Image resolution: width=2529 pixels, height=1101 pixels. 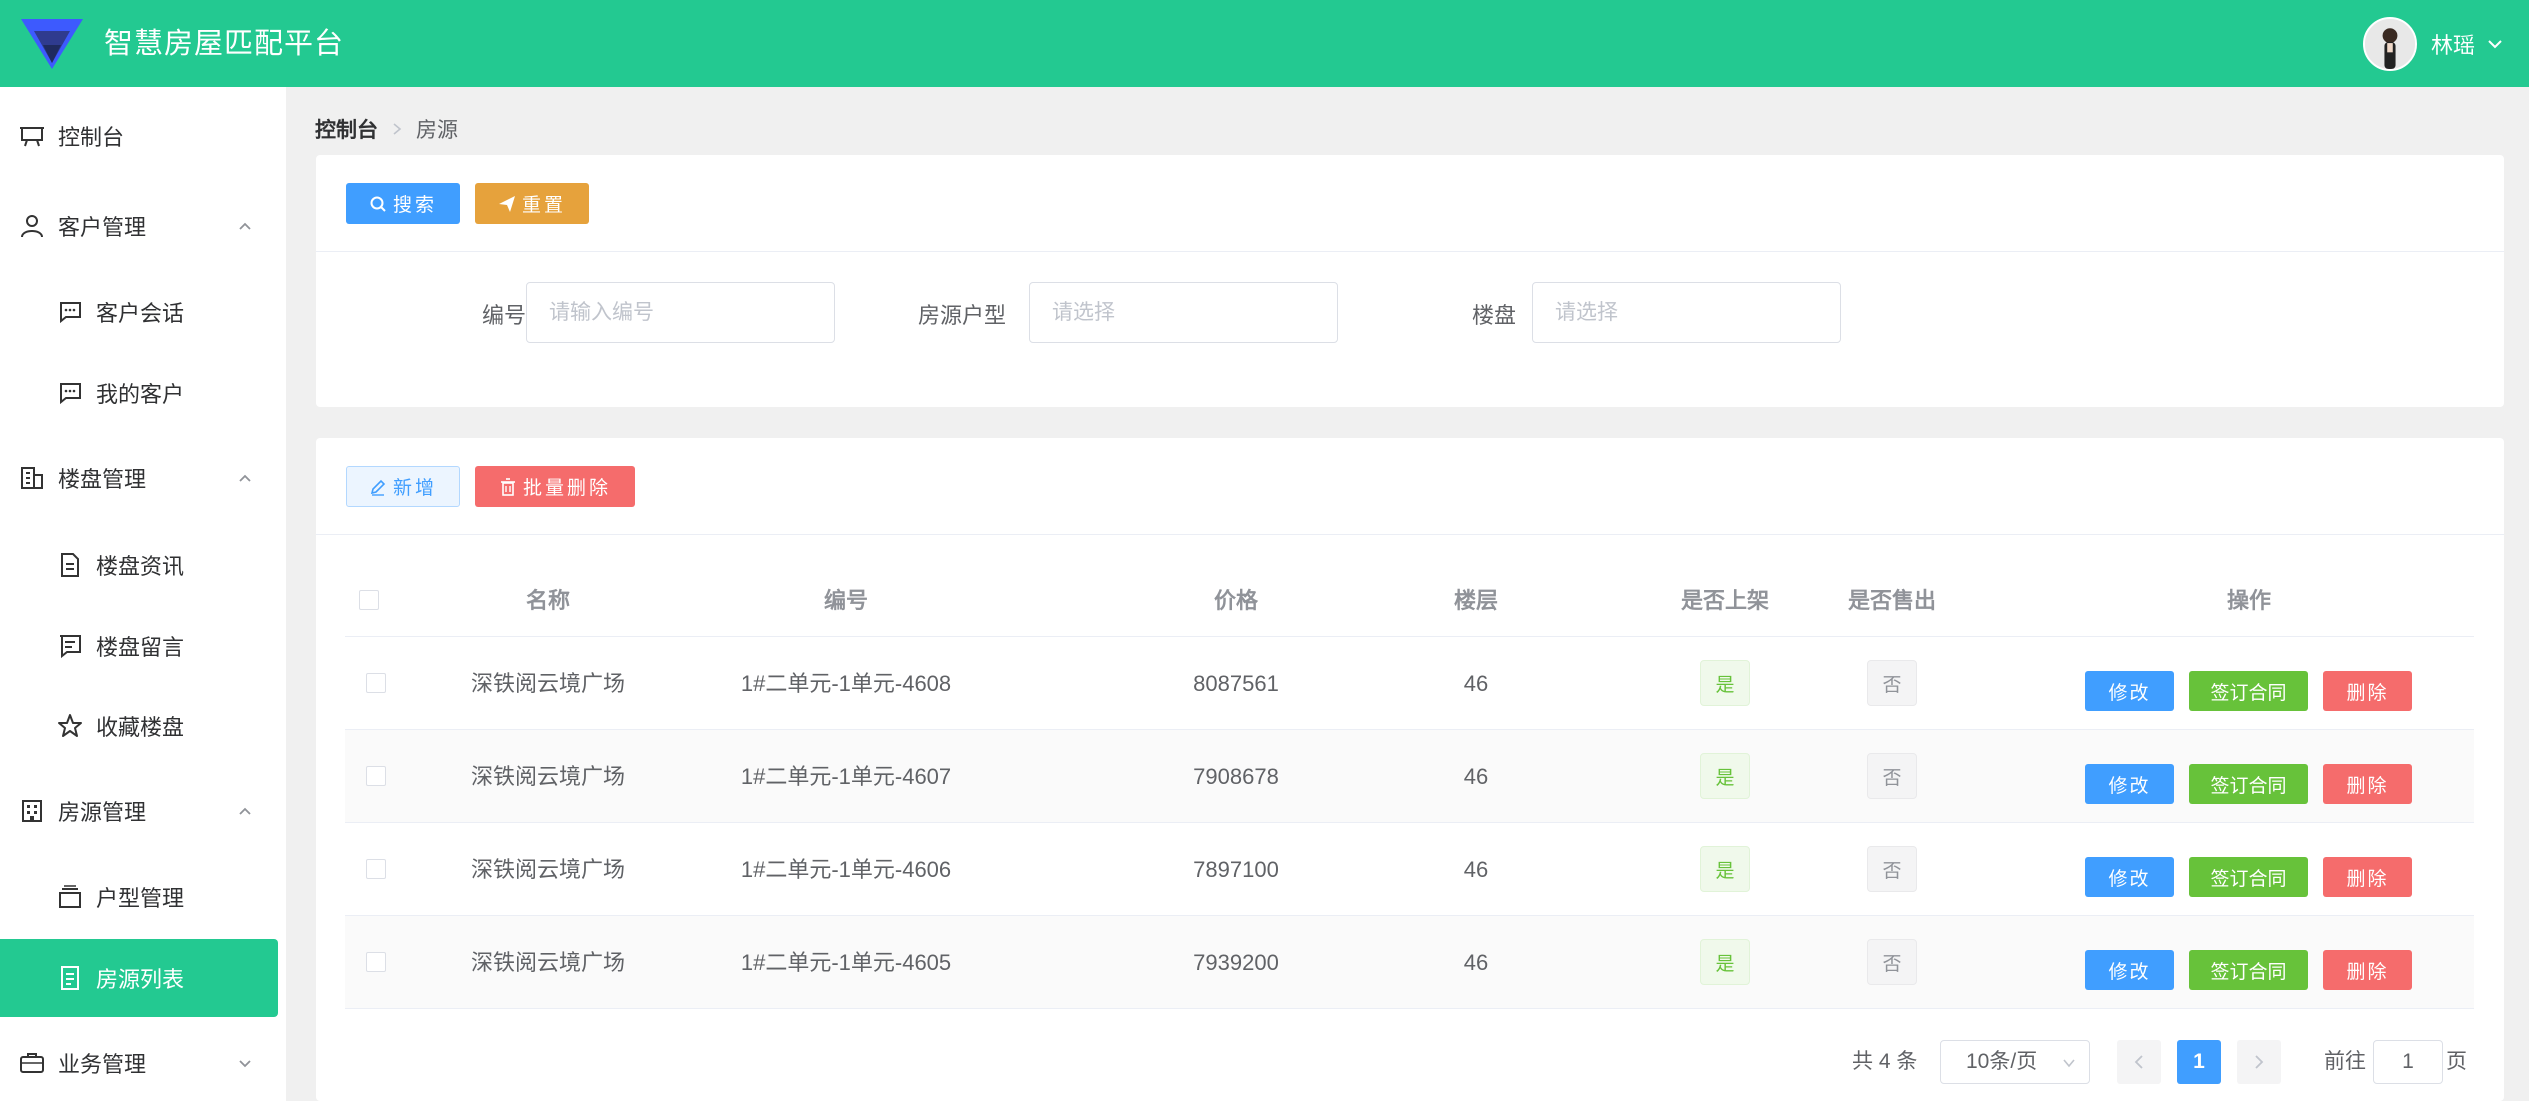 What do you see at coordinates (1724, 600) in the screenshot?
I see `column-header-listed: 是否上架` at bounding box center [1724, 600].